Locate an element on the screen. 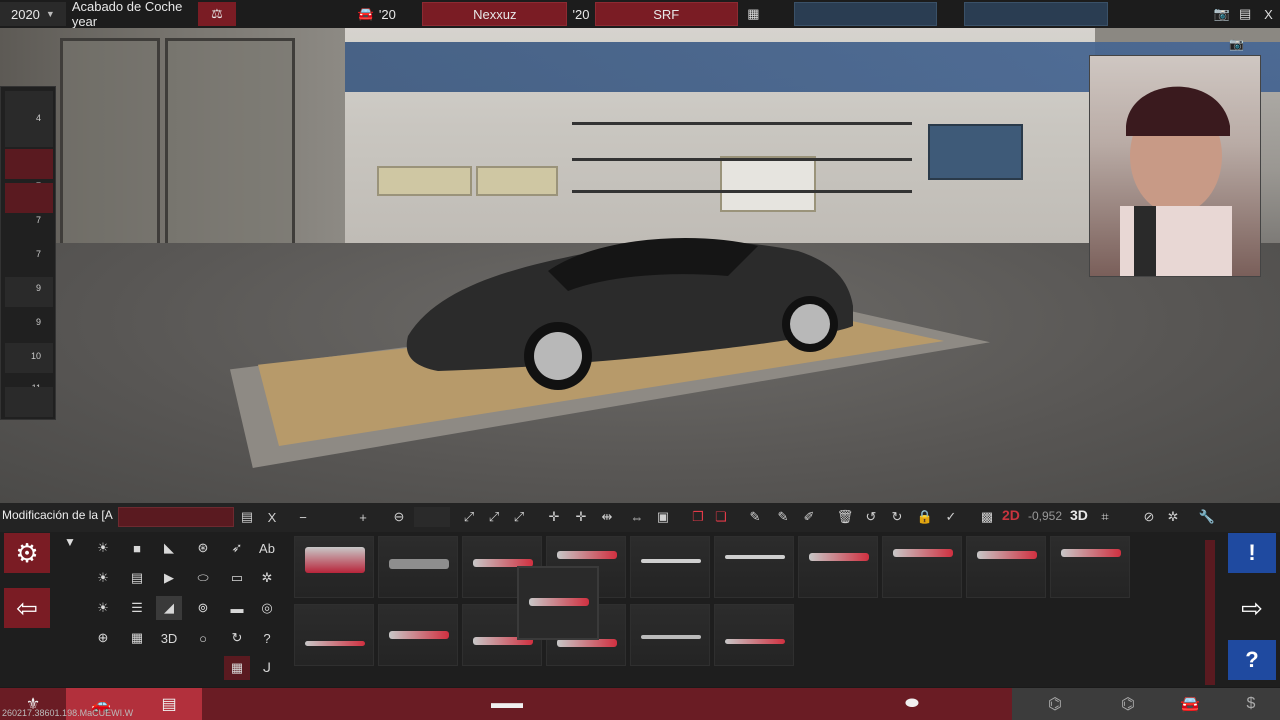 The width and height of the screenshot is (1280, 720). chevron-down-icon: ▼ is located at coordinates (70, 542).